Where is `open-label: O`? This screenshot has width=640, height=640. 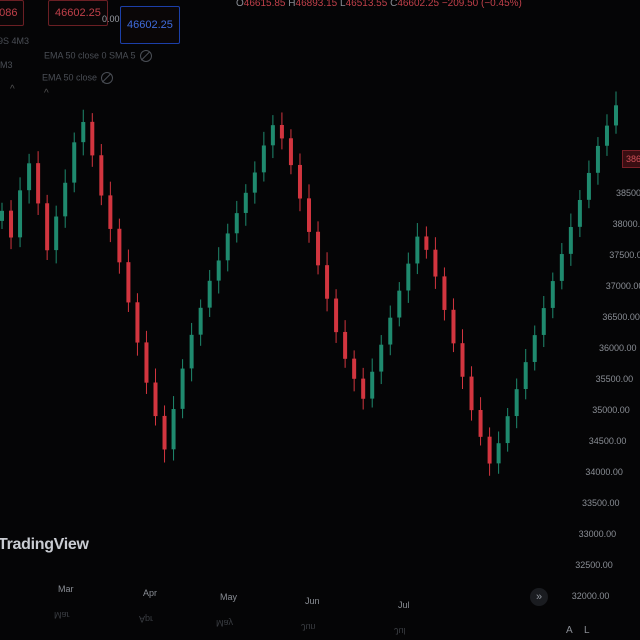
open-label: O is located at coordinates (240, 4).